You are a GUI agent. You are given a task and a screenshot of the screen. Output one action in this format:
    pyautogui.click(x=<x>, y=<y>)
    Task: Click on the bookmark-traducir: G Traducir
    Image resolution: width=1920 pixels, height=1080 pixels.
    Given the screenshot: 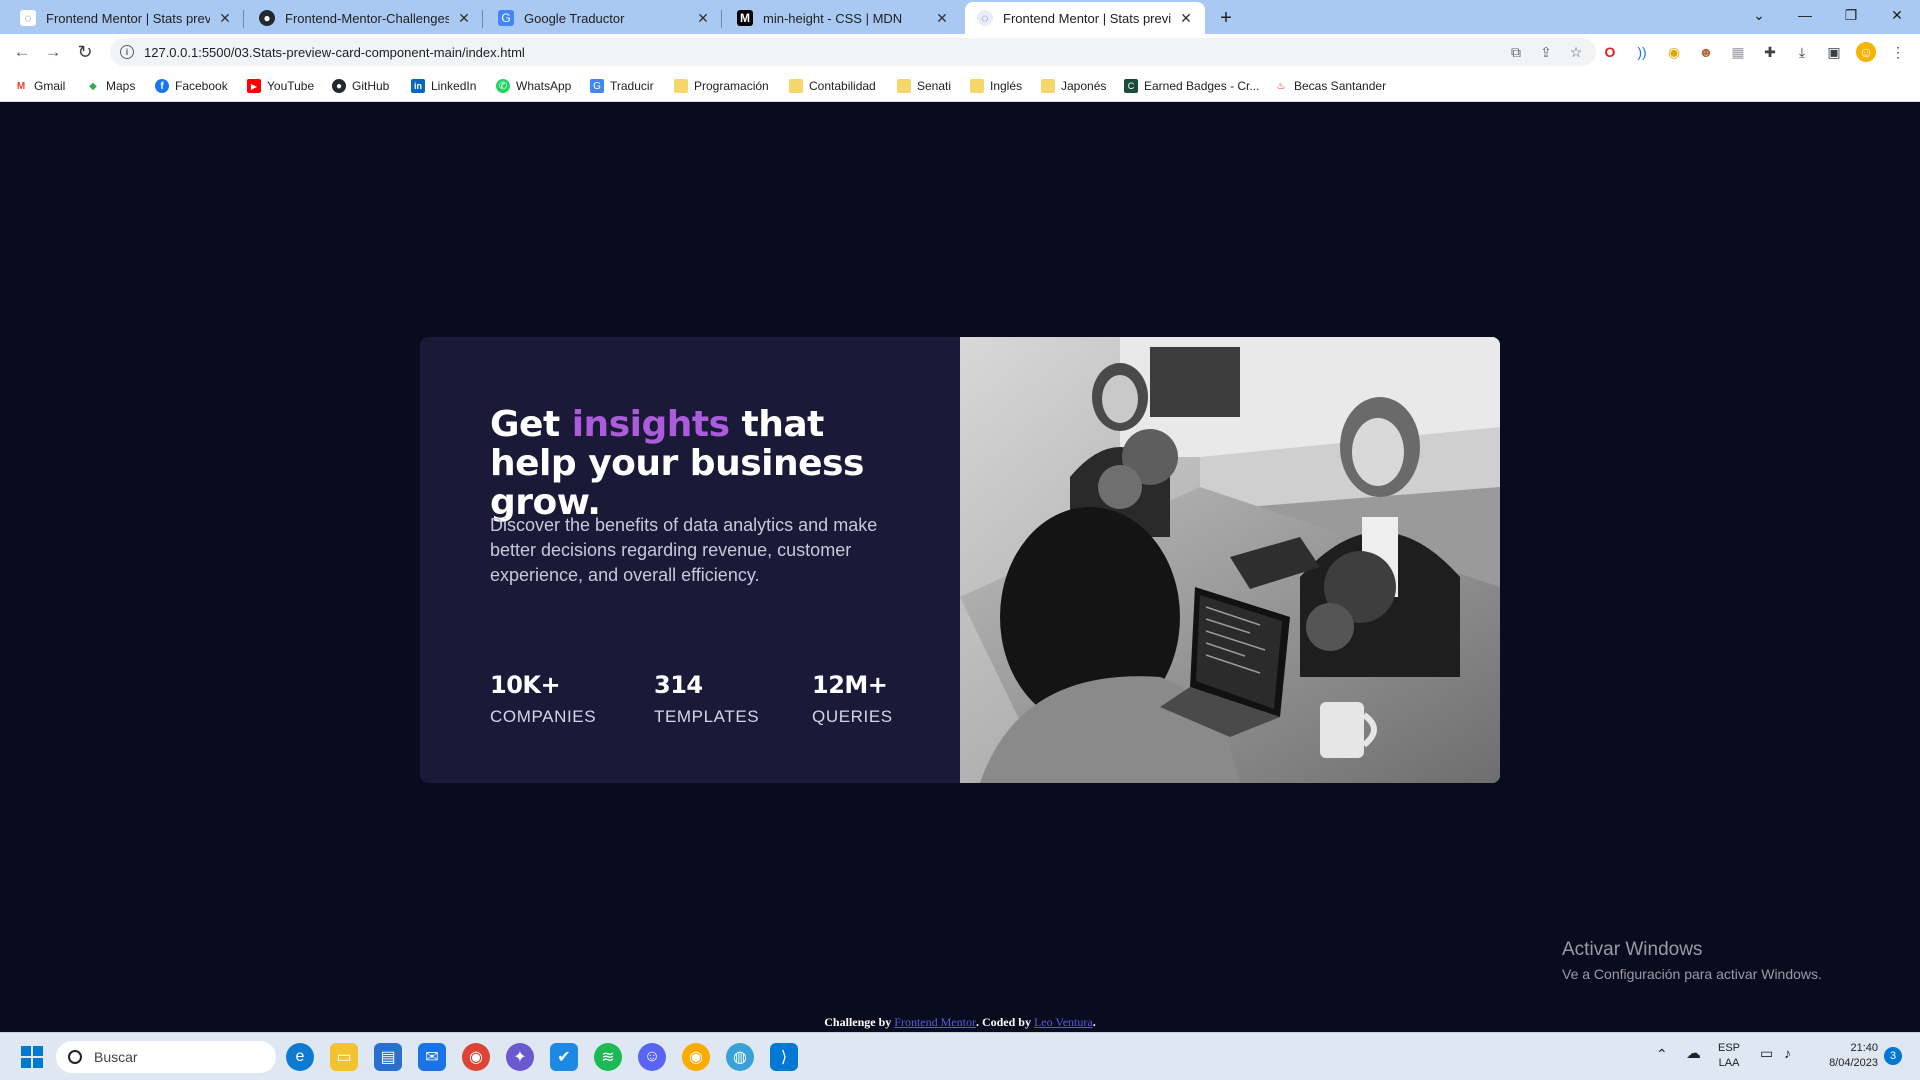 What is the action you would take?
    pyautogui.click(x=622, y=86)
    